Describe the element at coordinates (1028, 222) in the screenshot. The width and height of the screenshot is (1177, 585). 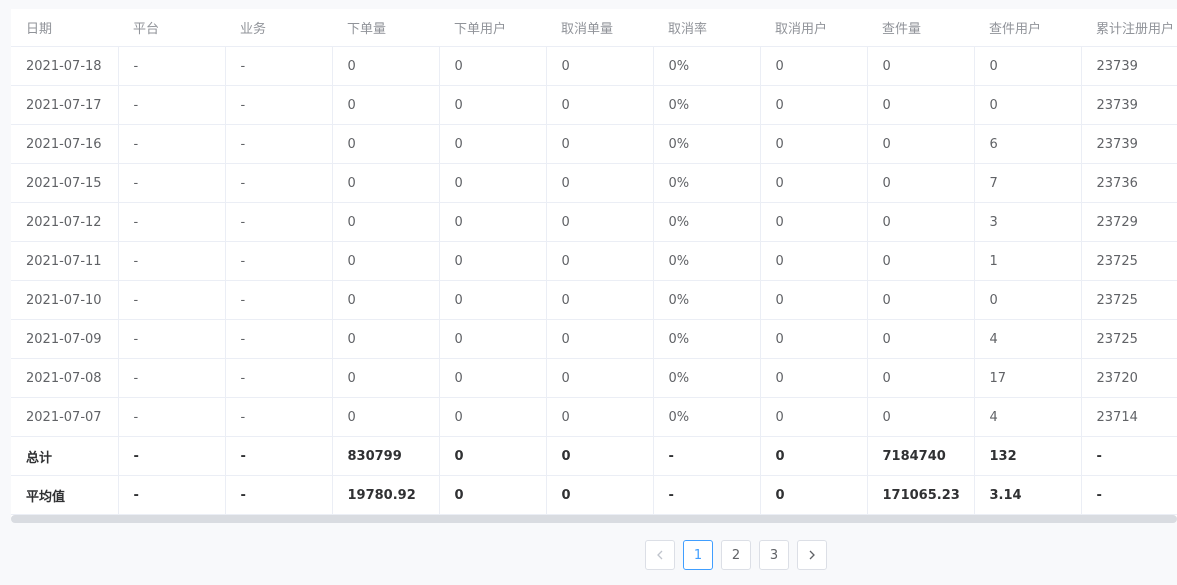
I see `table-cell: 3` at that location.